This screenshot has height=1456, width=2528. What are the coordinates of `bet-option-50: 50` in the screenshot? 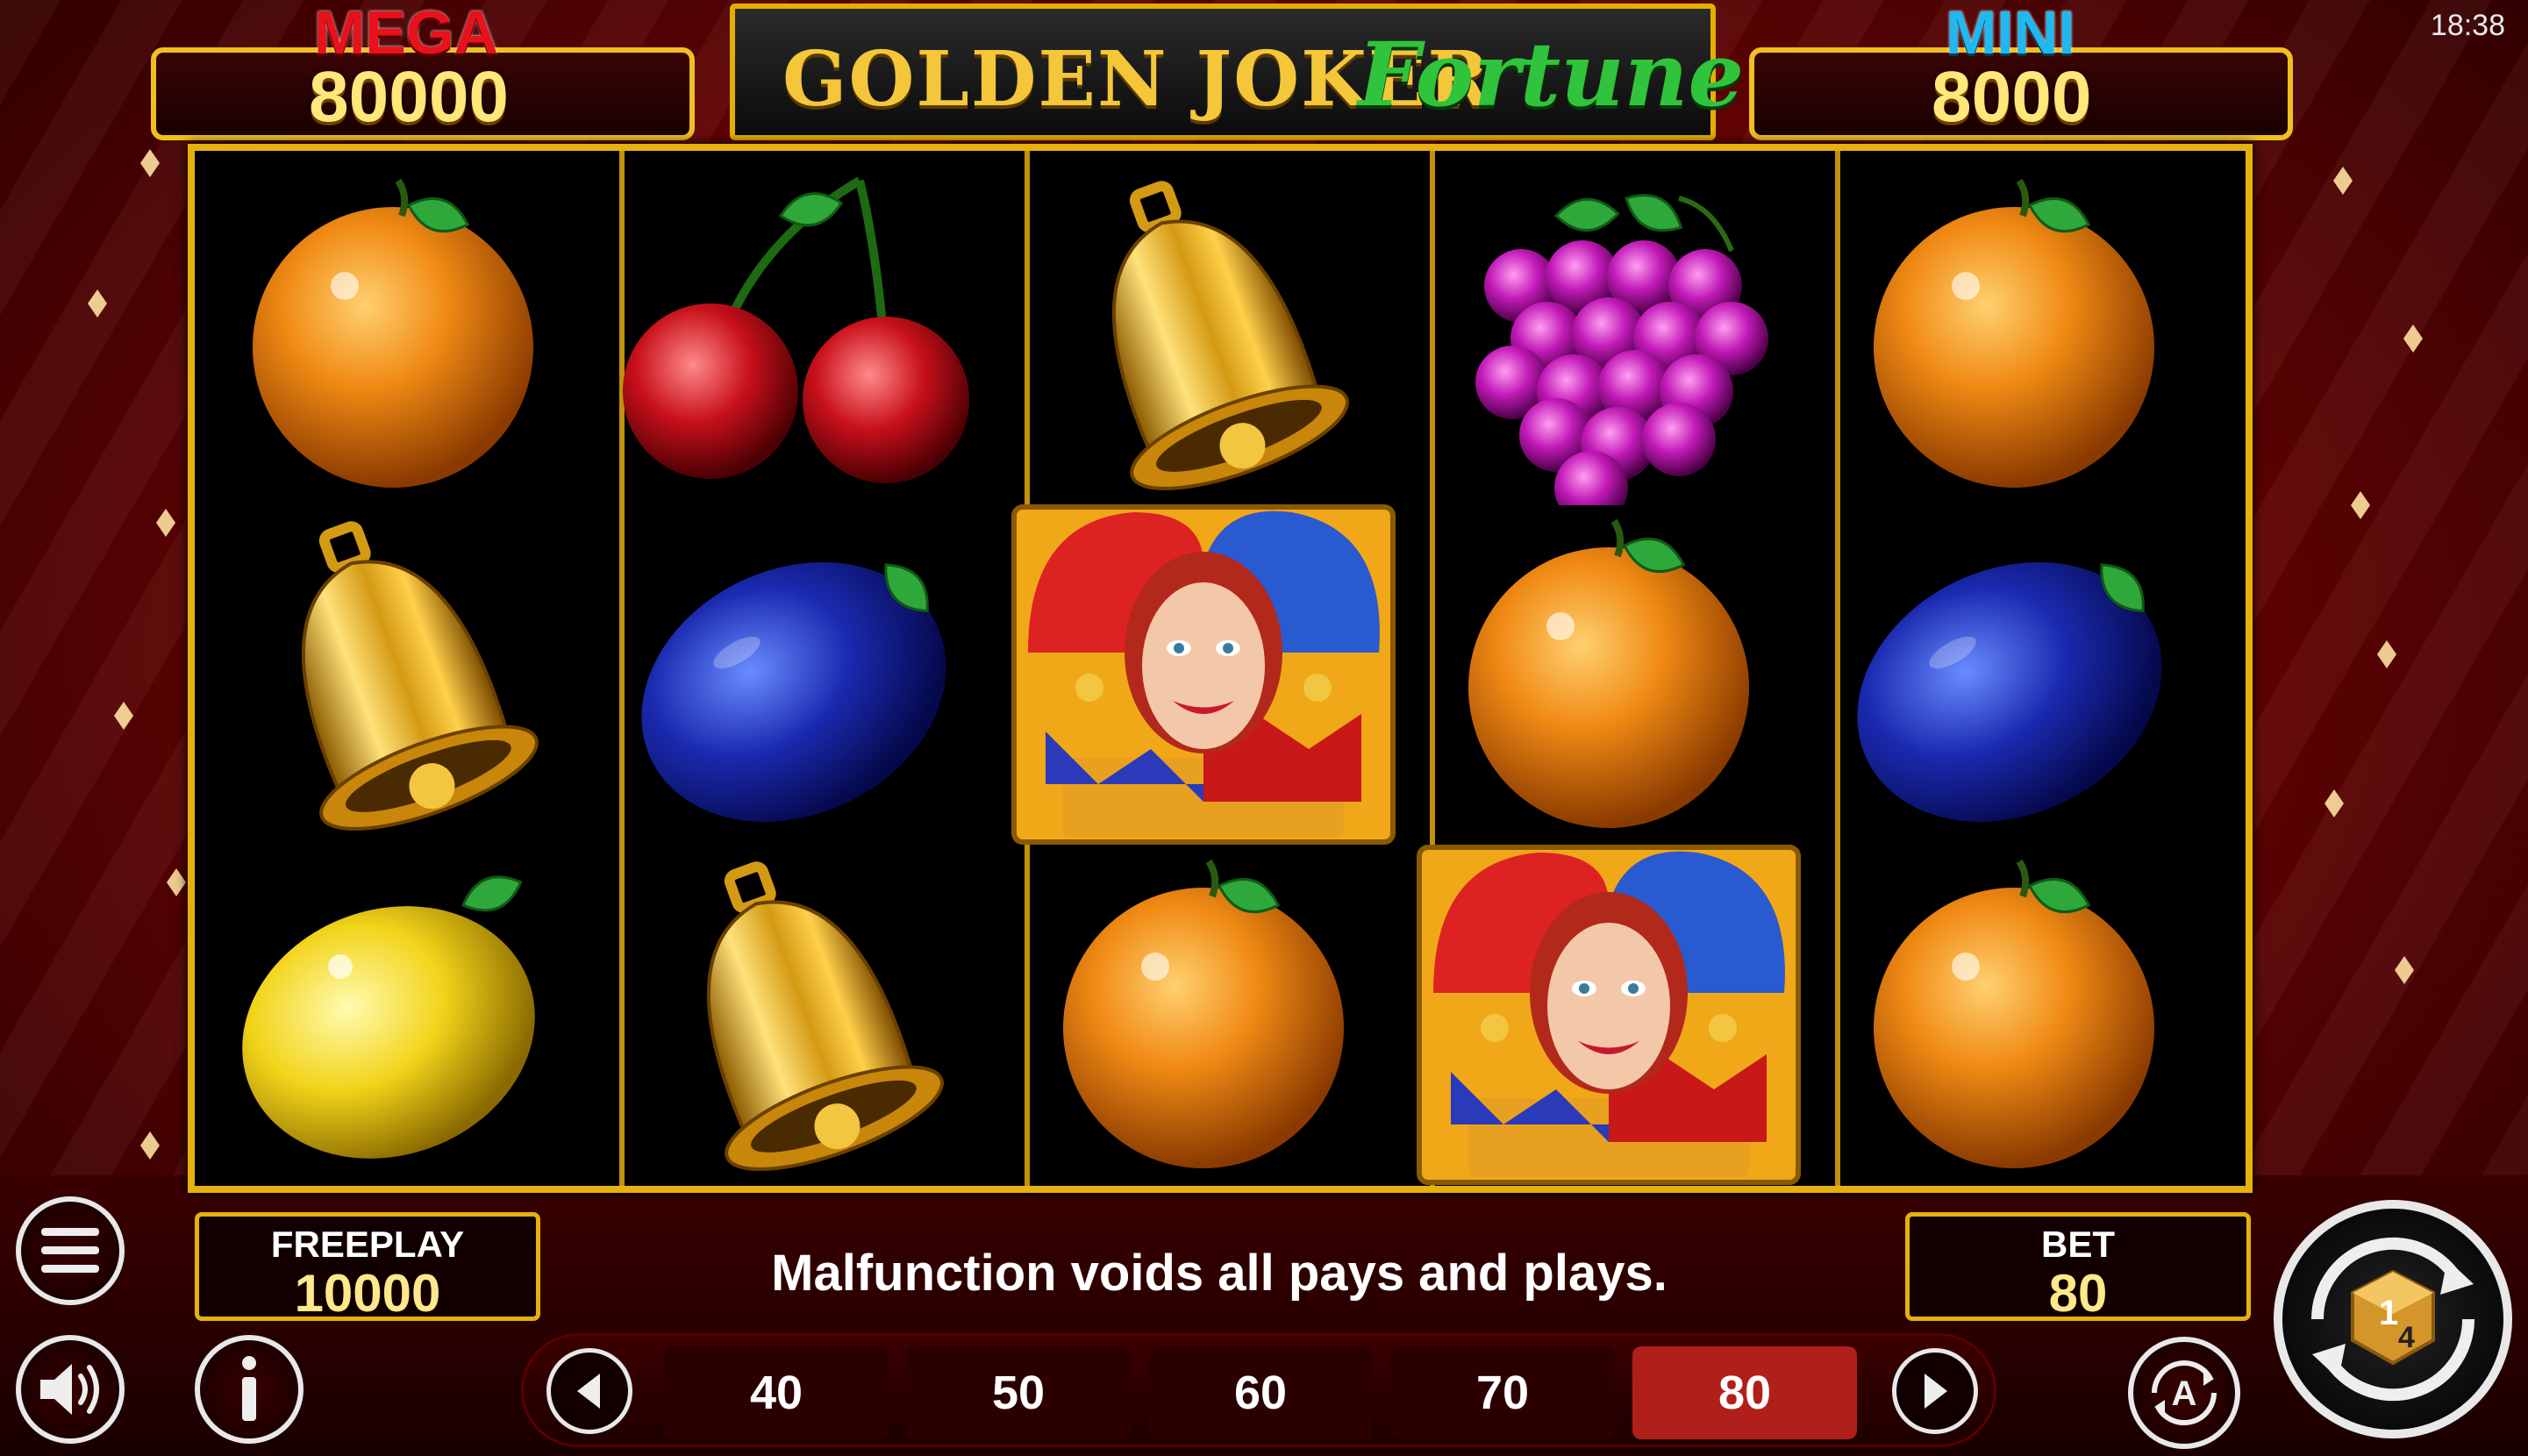 It's located at (1018, 1392).